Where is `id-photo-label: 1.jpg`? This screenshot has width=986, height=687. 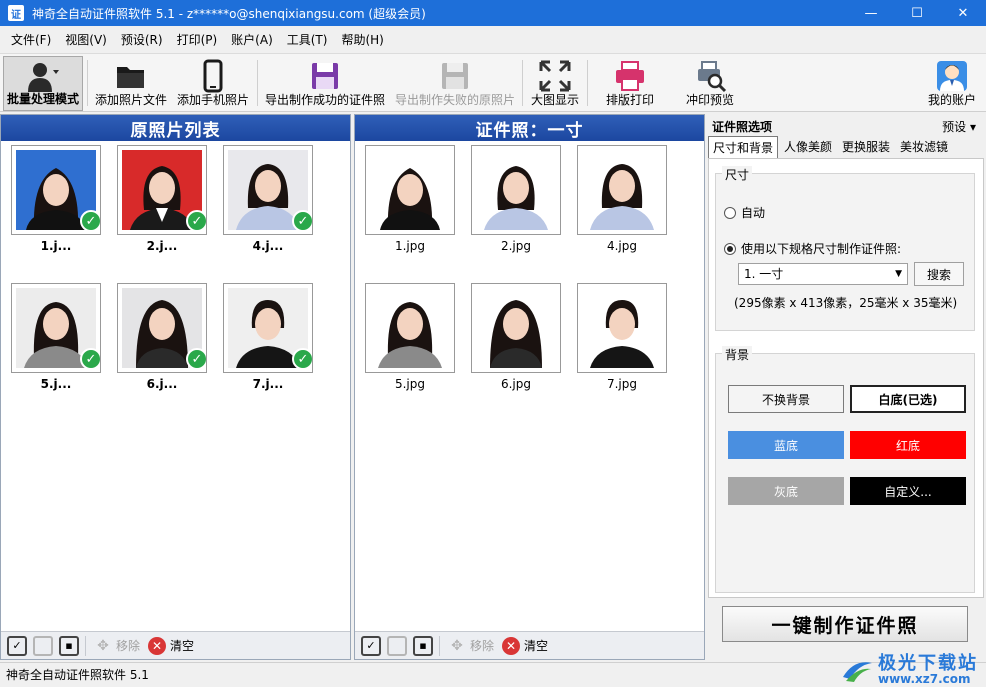 id-photo-label: 1.jpg is located at coordinates (410, 246).